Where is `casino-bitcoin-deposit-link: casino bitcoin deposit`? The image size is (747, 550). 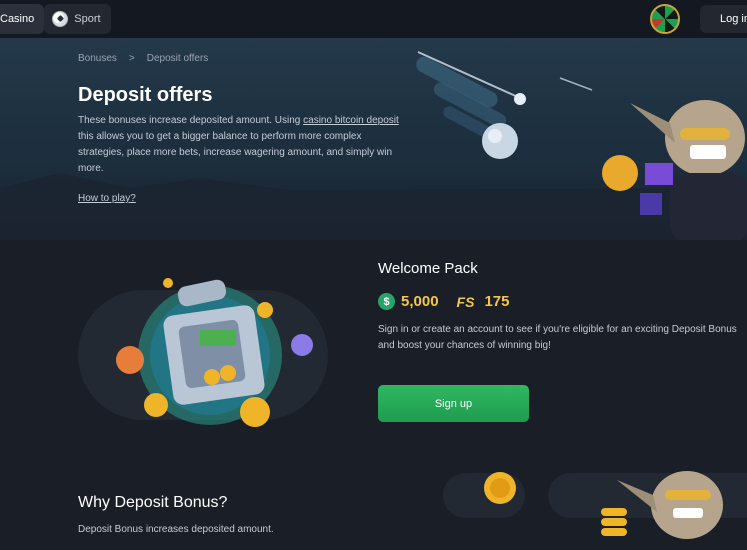 casino-bitcoin-deposit-link: casino bitcoin deposit is located at coordinates (351, 120).